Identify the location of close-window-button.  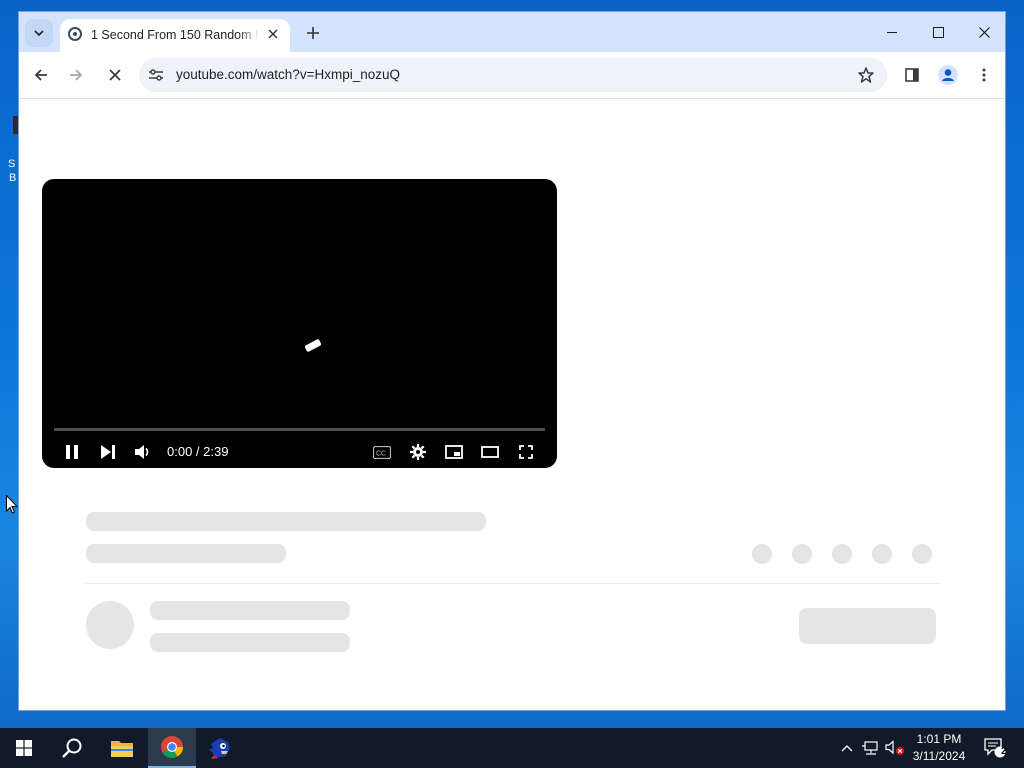
(983, 32).